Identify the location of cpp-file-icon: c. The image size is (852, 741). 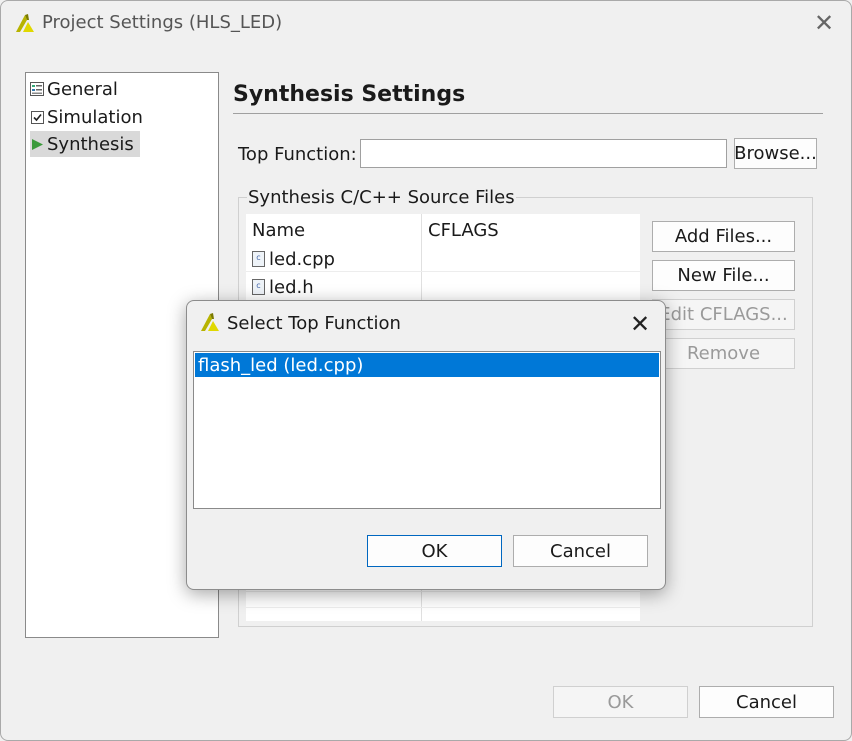
(258, 259).